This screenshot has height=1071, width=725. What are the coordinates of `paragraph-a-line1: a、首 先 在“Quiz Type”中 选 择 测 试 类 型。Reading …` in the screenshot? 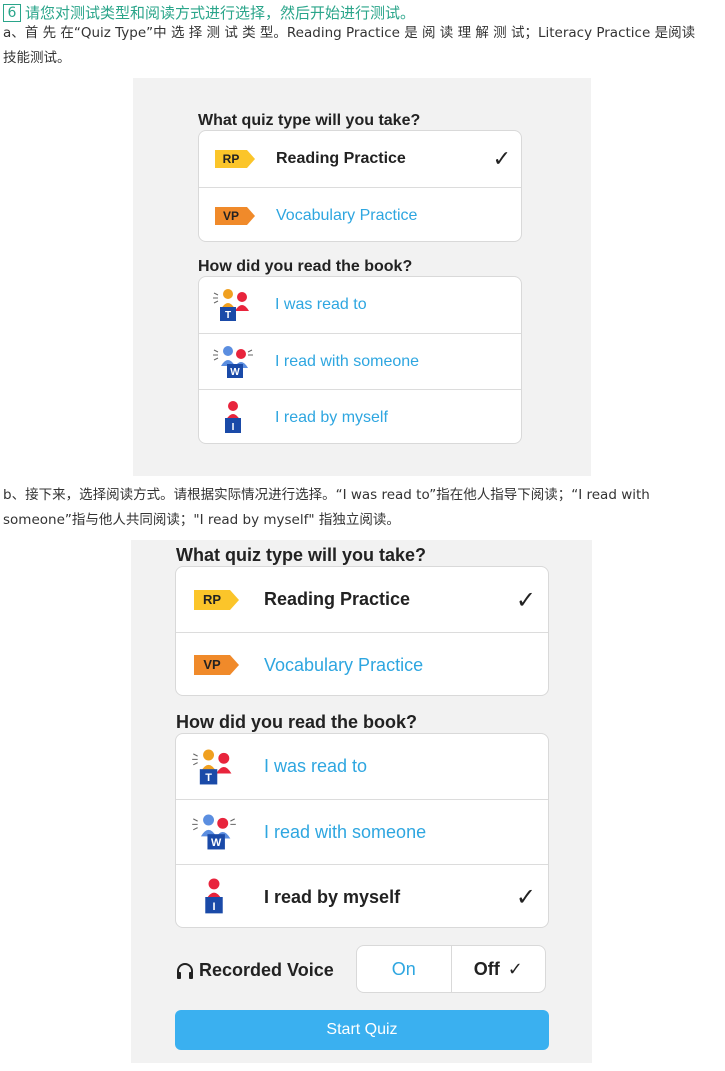 It's located at (349, 33).